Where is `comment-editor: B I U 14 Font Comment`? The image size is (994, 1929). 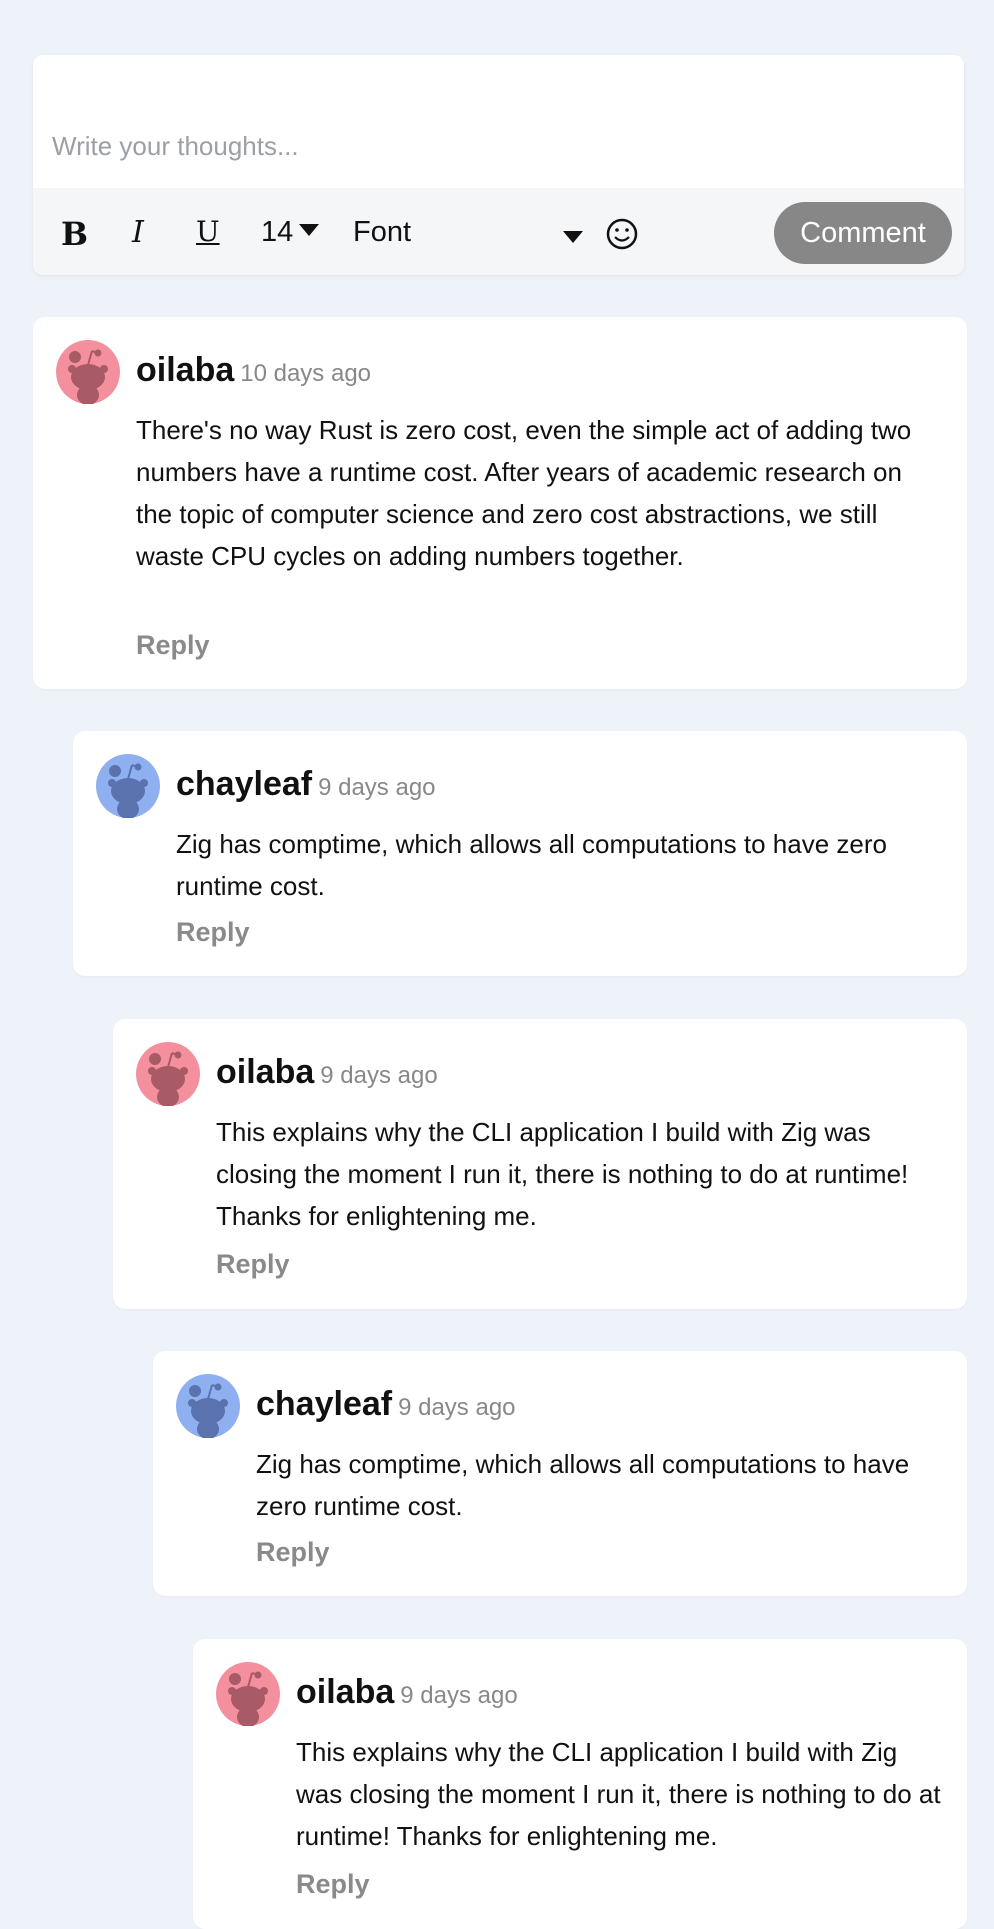 comment-editor: B I U 14 Font Comment is located at coordinates (498, 165).